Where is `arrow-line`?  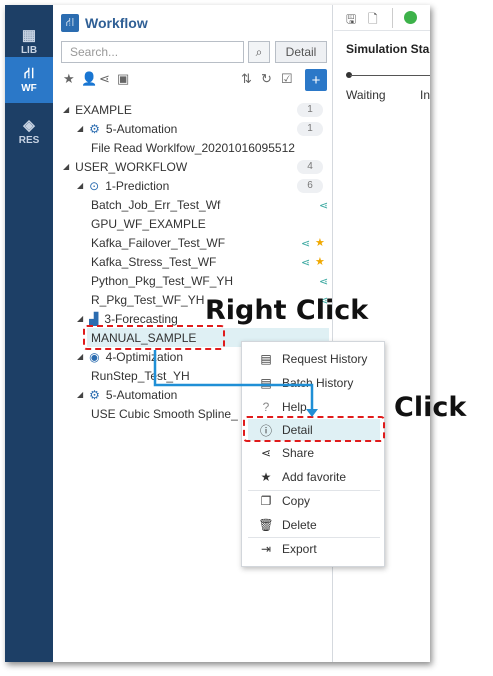 arrow-line is located at coordinates (233, 380).